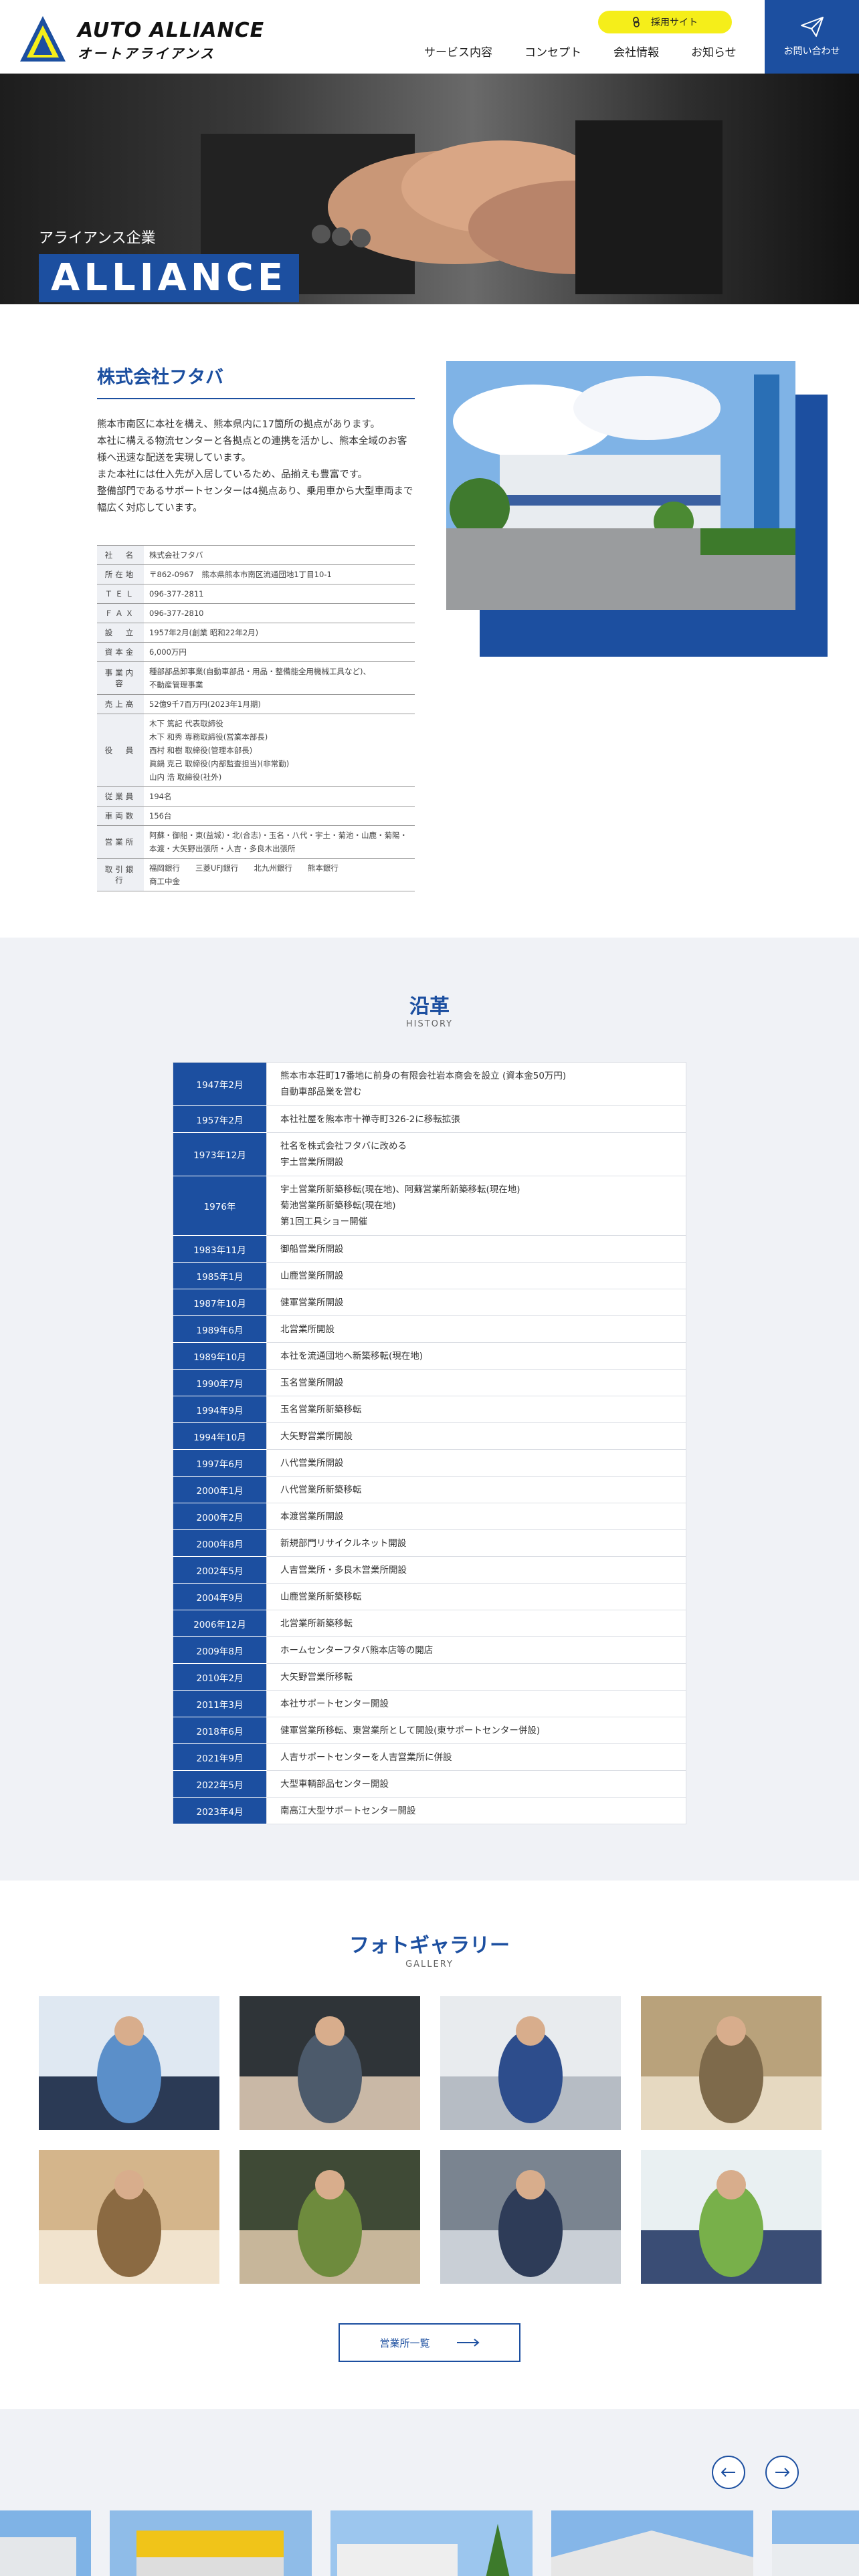 The image size is (859, 2576). What do you see at coordinates (160, 816) in the screenshot?
I see `company-info-line: 156台` at bounding box center [160, 816].